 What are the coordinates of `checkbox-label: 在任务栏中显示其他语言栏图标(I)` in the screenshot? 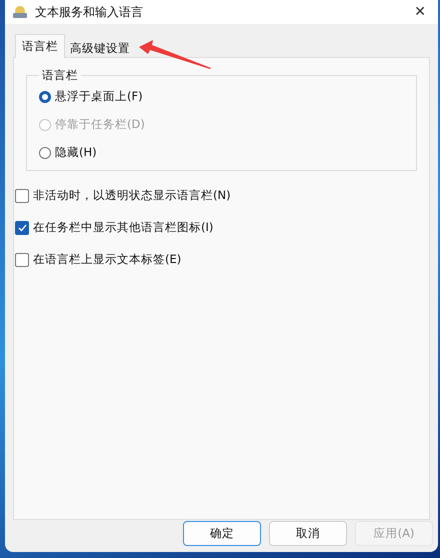 It's located at (123, 227).